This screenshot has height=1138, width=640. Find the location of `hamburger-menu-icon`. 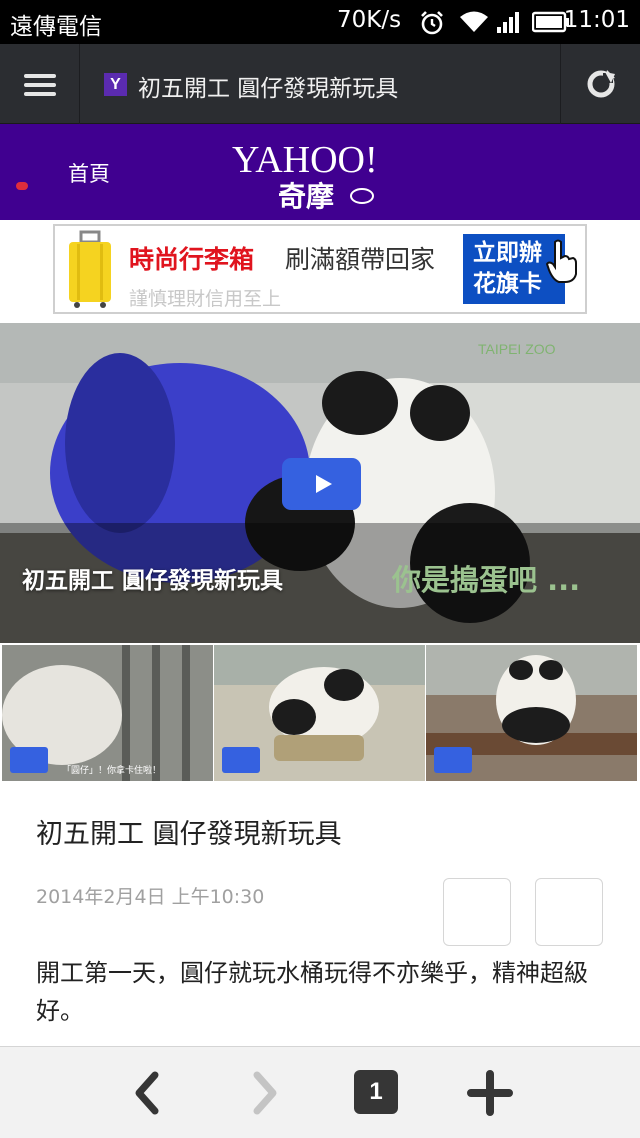

hamburger-menu-icon is located at coordinates (40, 76).